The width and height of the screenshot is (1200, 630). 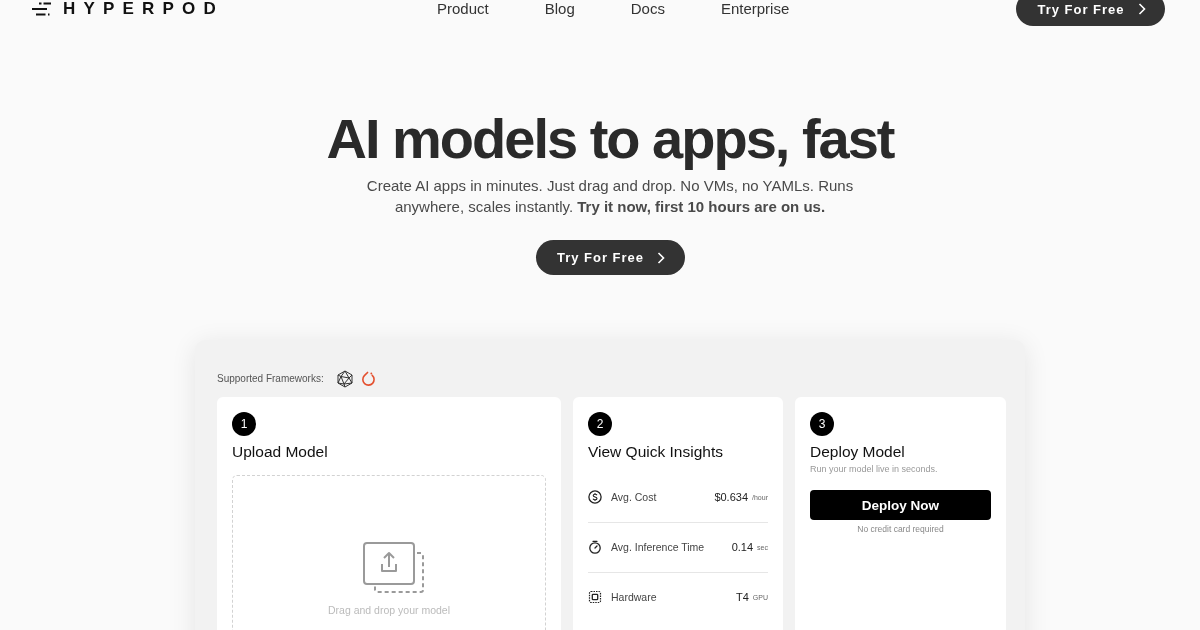 I want to click on nav-link: Enterprise, so click(x=755, y=9).